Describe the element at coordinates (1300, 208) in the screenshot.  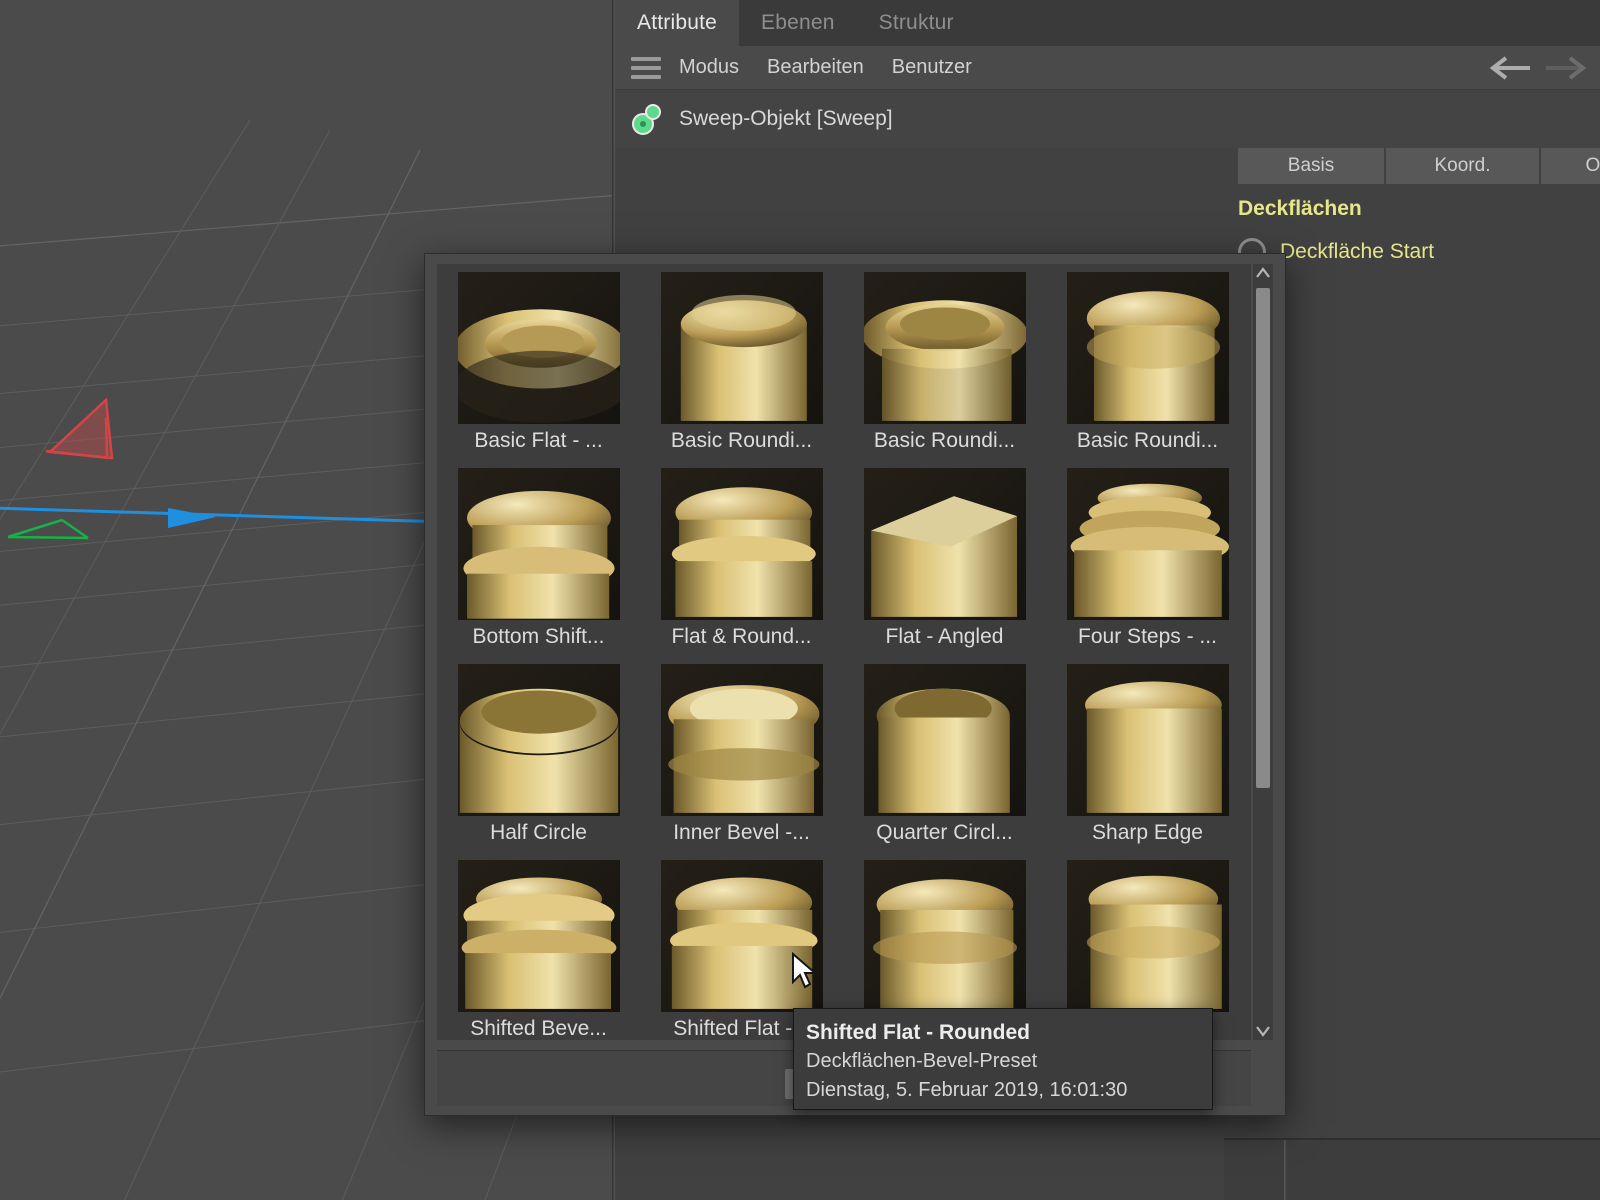
I see `section-heading: Deckflächen` at that location.